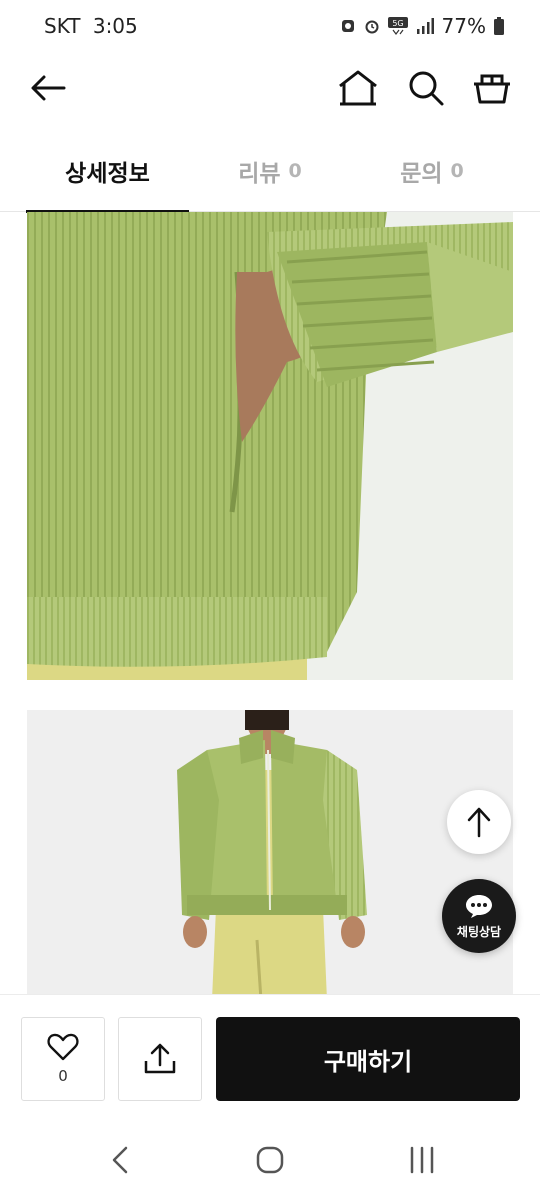  I want to click on tab-detail-label: 상세정보, so click(107, 174).